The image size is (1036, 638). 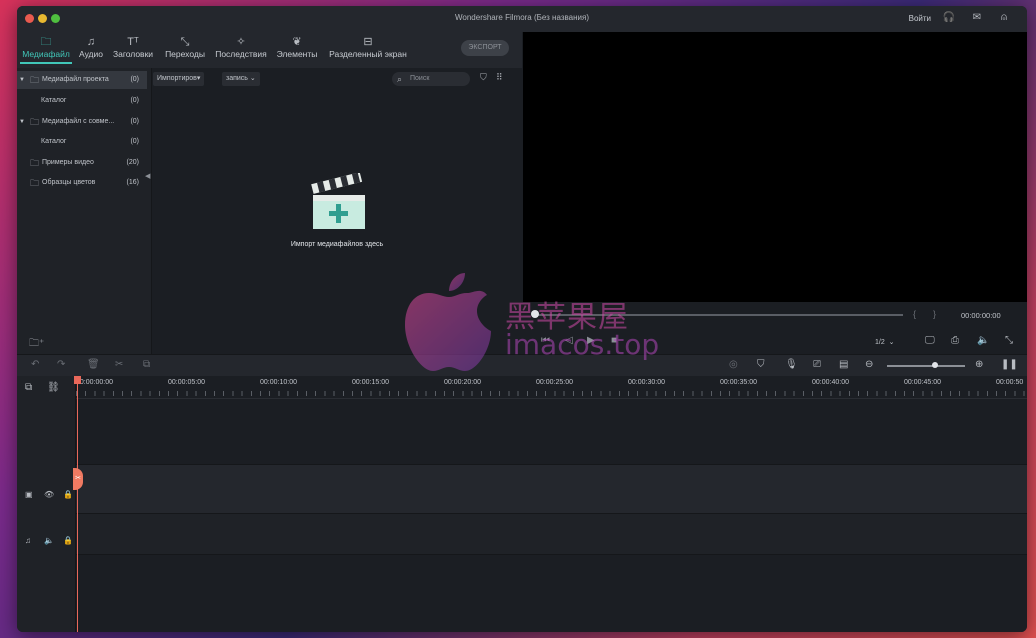 What do you see at coordinates (94, 382) in the screenshot?
I see `ruler-tick-label: 00:00:00:00` at bounding box center [94, 382].